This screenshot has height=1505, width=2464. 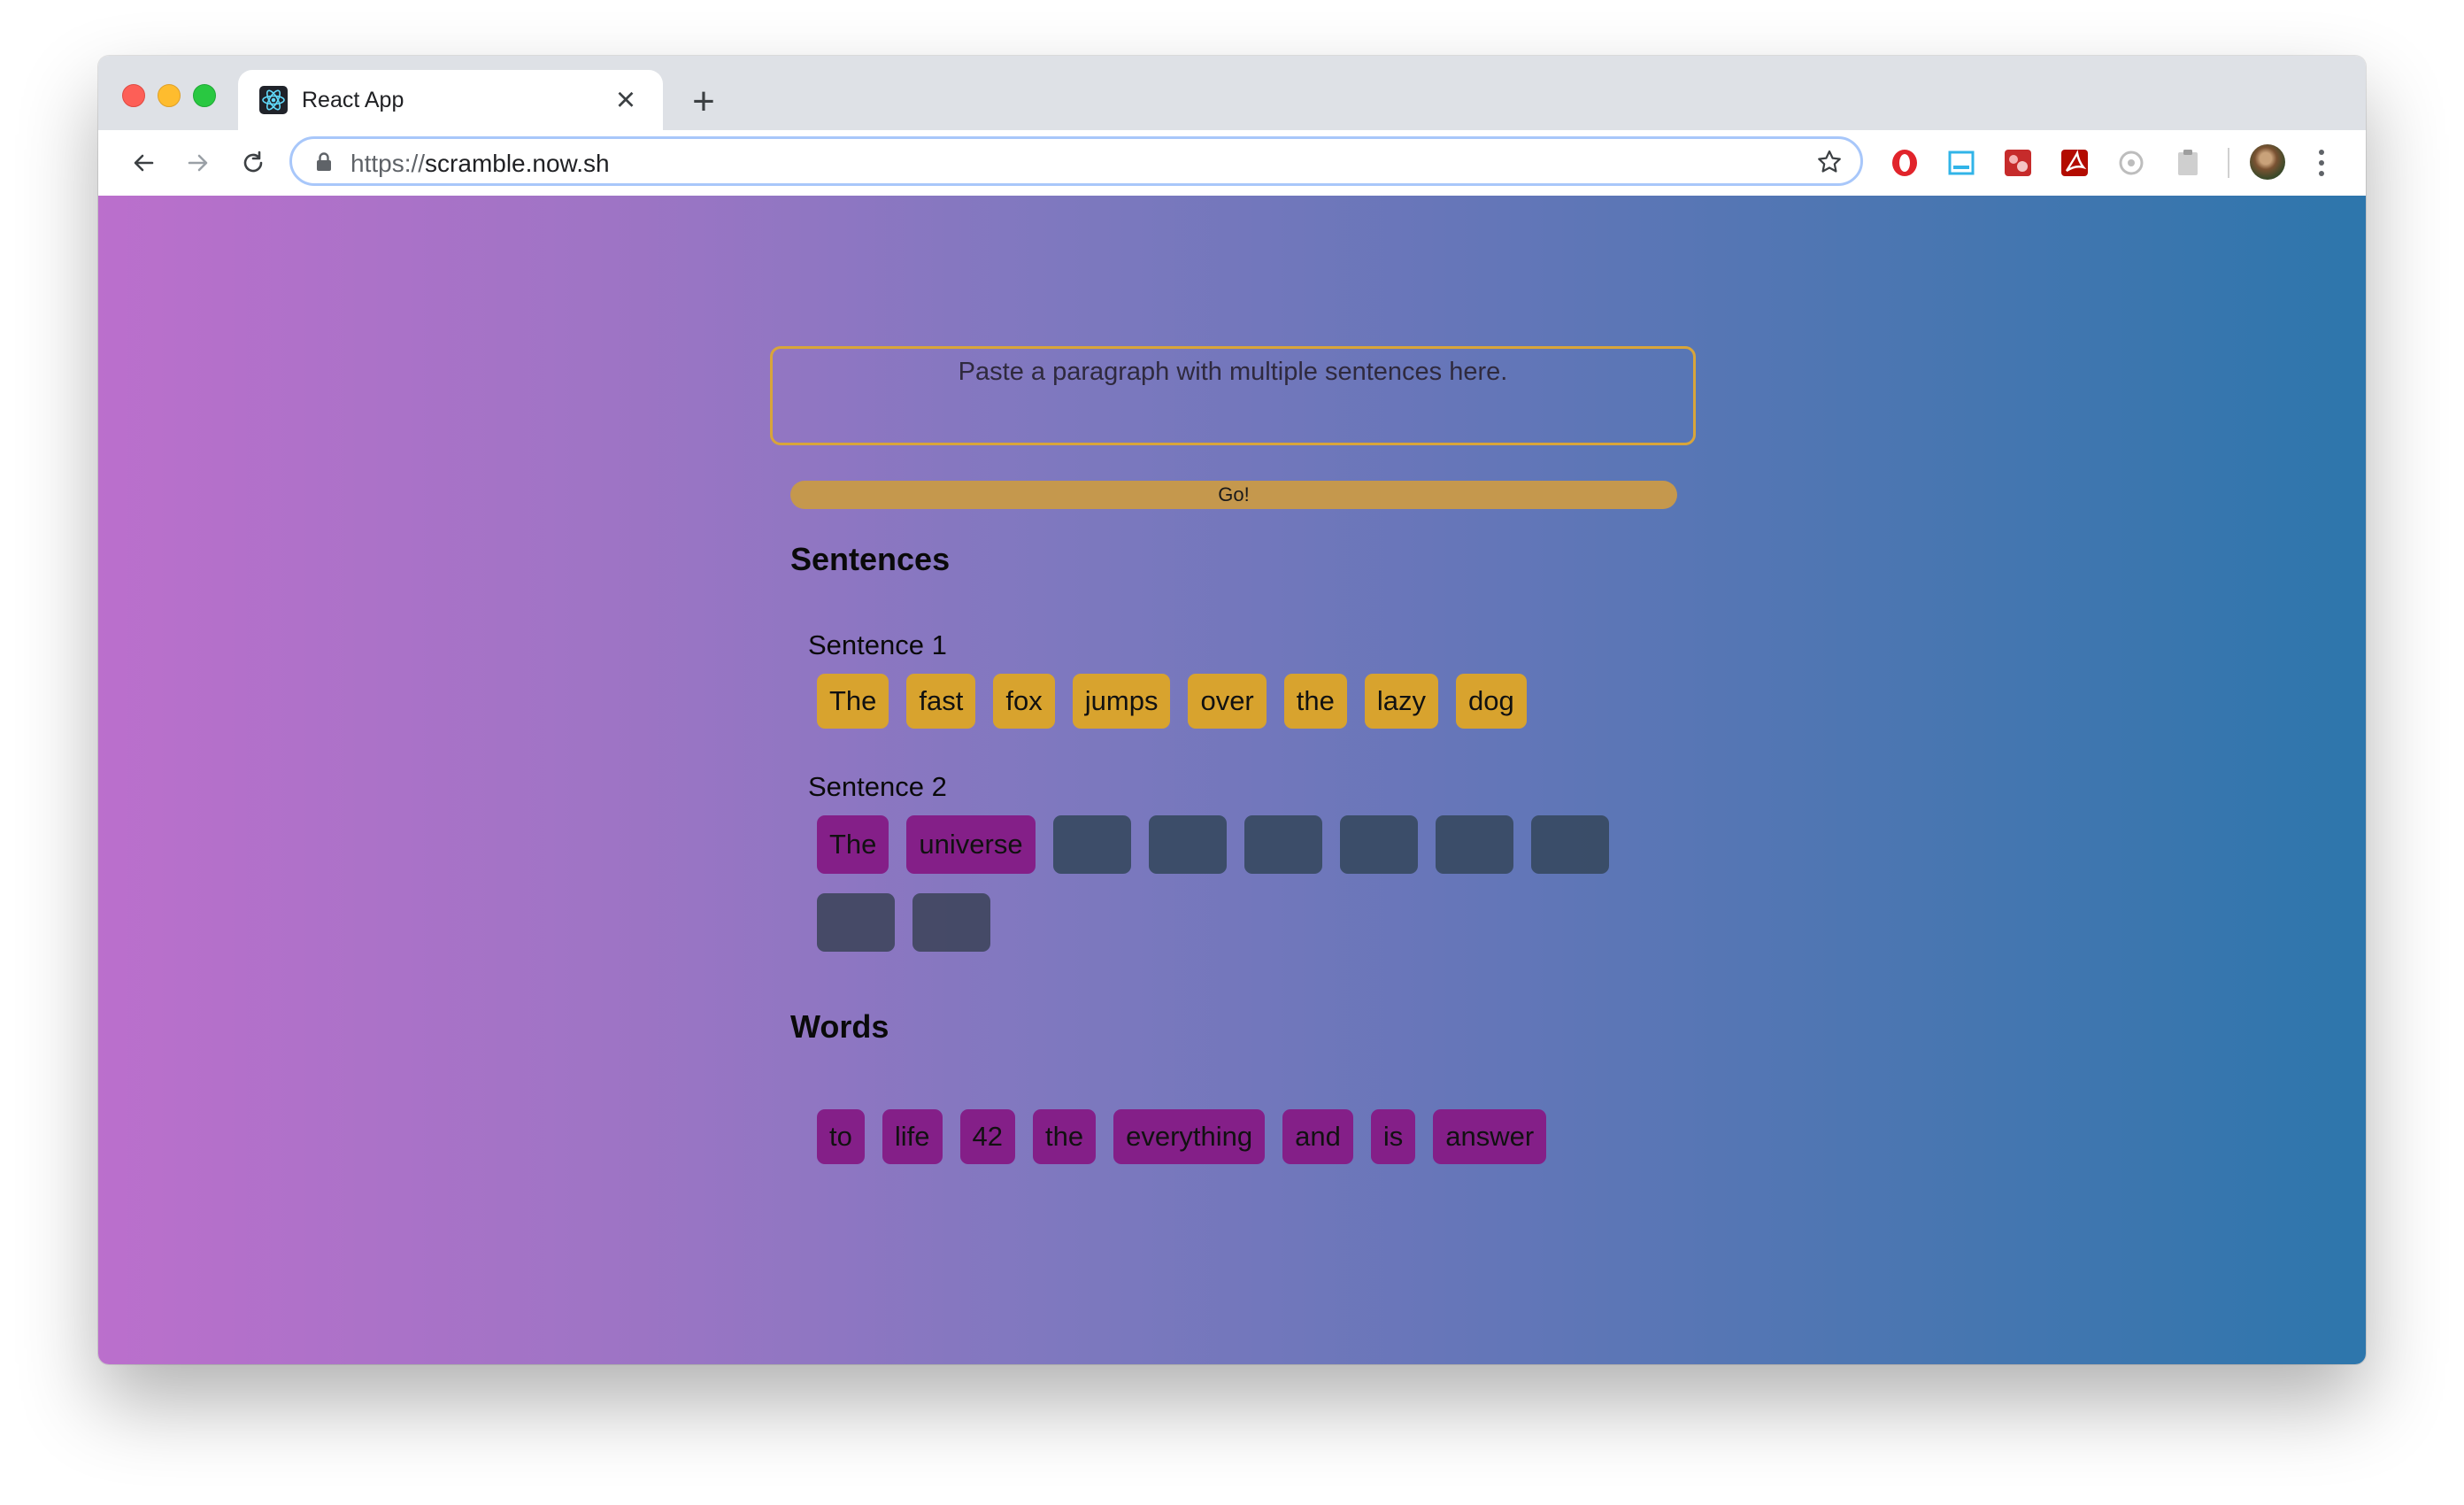 What do you see at coordinates (451, 100) in the screenshot?
I see `tab-react-app: React App ×` at bounding box center [451, 100].